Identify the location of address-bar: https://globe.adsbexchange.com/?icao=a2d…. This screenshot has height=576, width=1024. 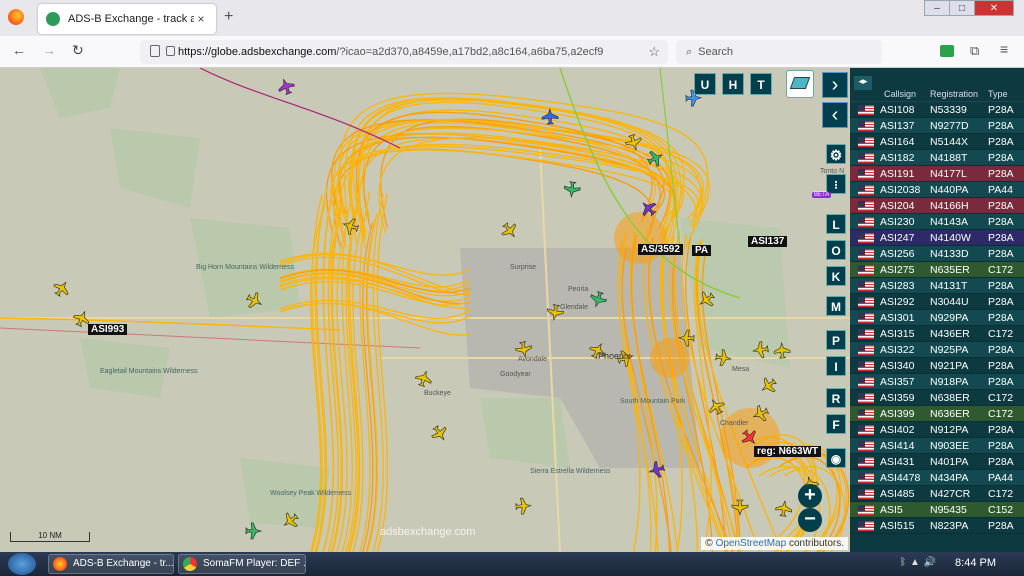
(404, 52).